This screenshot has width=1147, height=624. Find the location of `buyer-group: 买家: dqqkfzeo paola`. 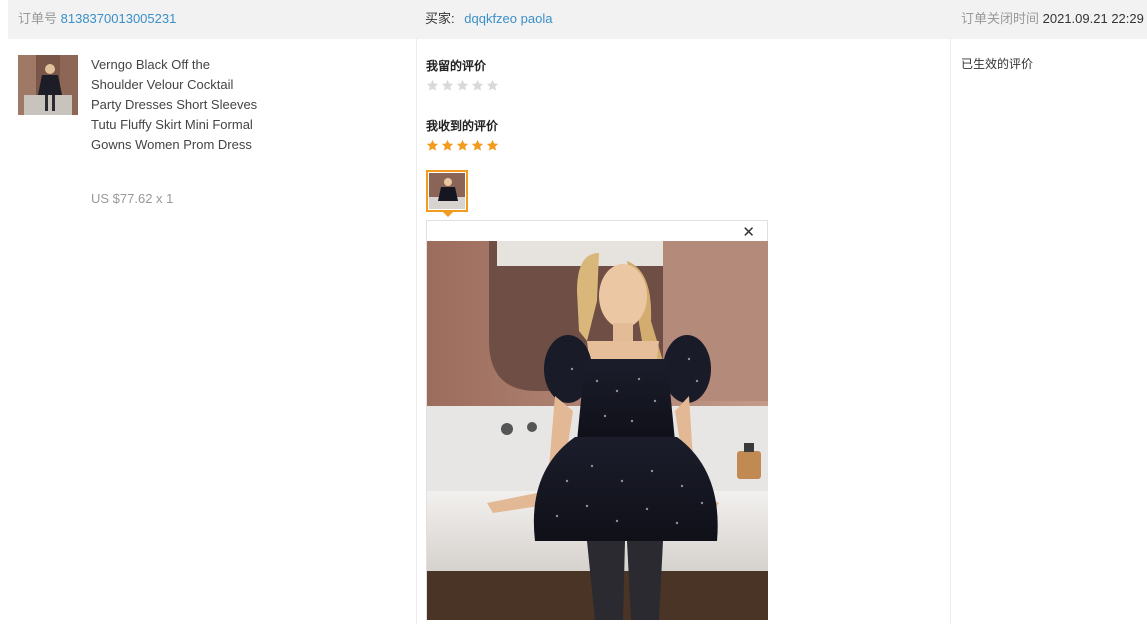

buyer-group: 买家: dqqkfzeo paola is located at coordinates (488, 17).